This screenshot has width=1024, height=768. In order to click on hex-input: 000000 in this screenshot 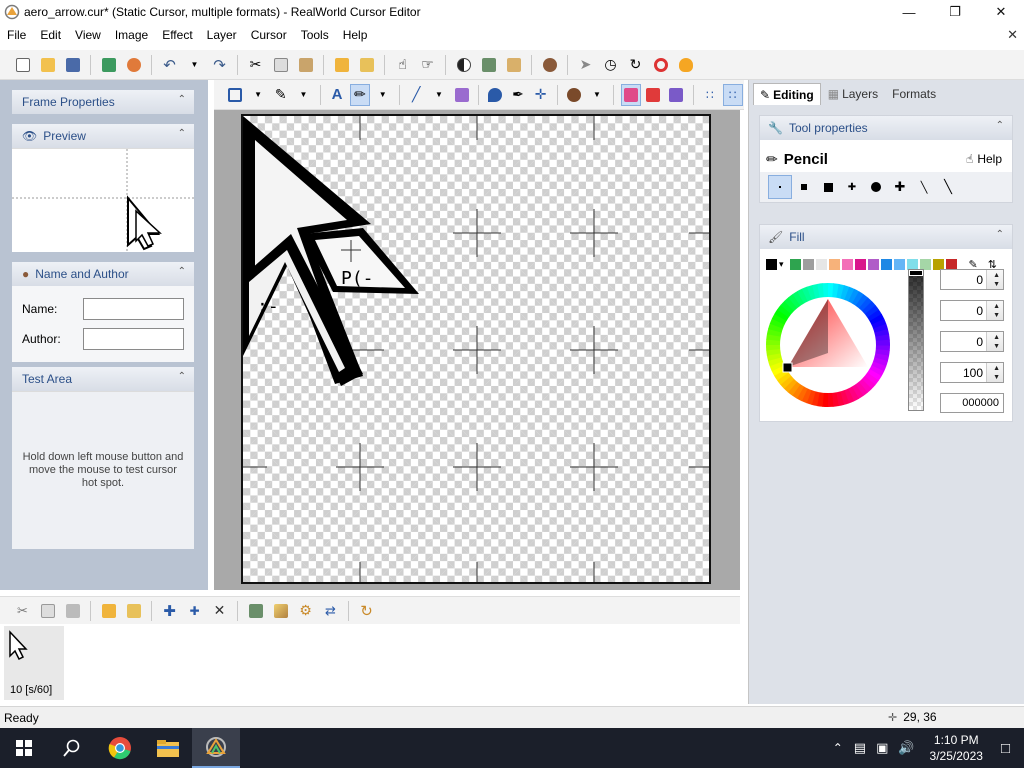, I will do `click(972, 403)`.